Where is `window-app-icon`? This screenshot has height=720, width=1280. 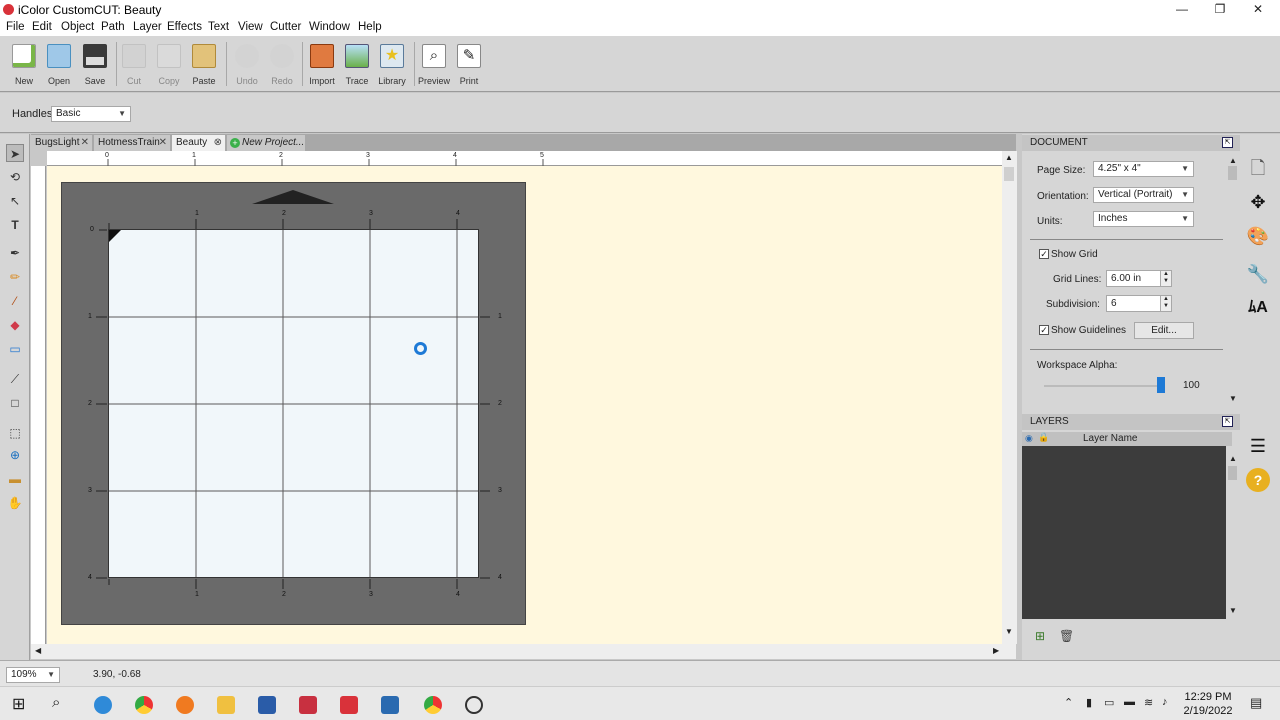 window-app-icon is located at coordinates (390, 705).